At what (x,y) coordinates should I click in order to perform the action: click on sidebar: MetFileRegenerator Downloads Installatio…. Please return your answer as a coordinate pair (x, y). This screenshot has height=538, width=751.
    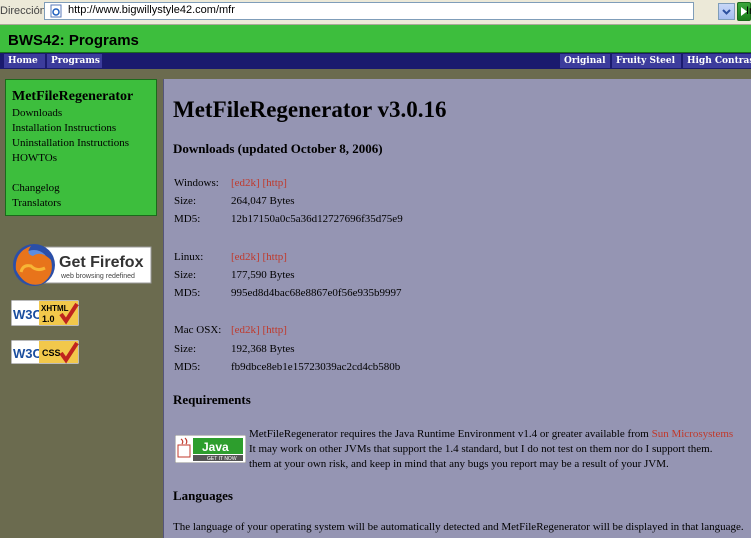
    Looking at the image, I should click on (81, 147).